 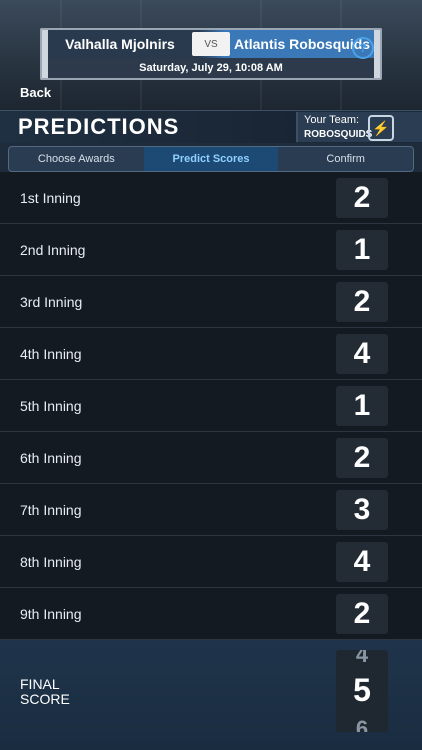 What do you see at coordinates (45, 691) in the screenshot?
I see `final-score-label: FINAL SCORE` at bounding box center [45, 691].